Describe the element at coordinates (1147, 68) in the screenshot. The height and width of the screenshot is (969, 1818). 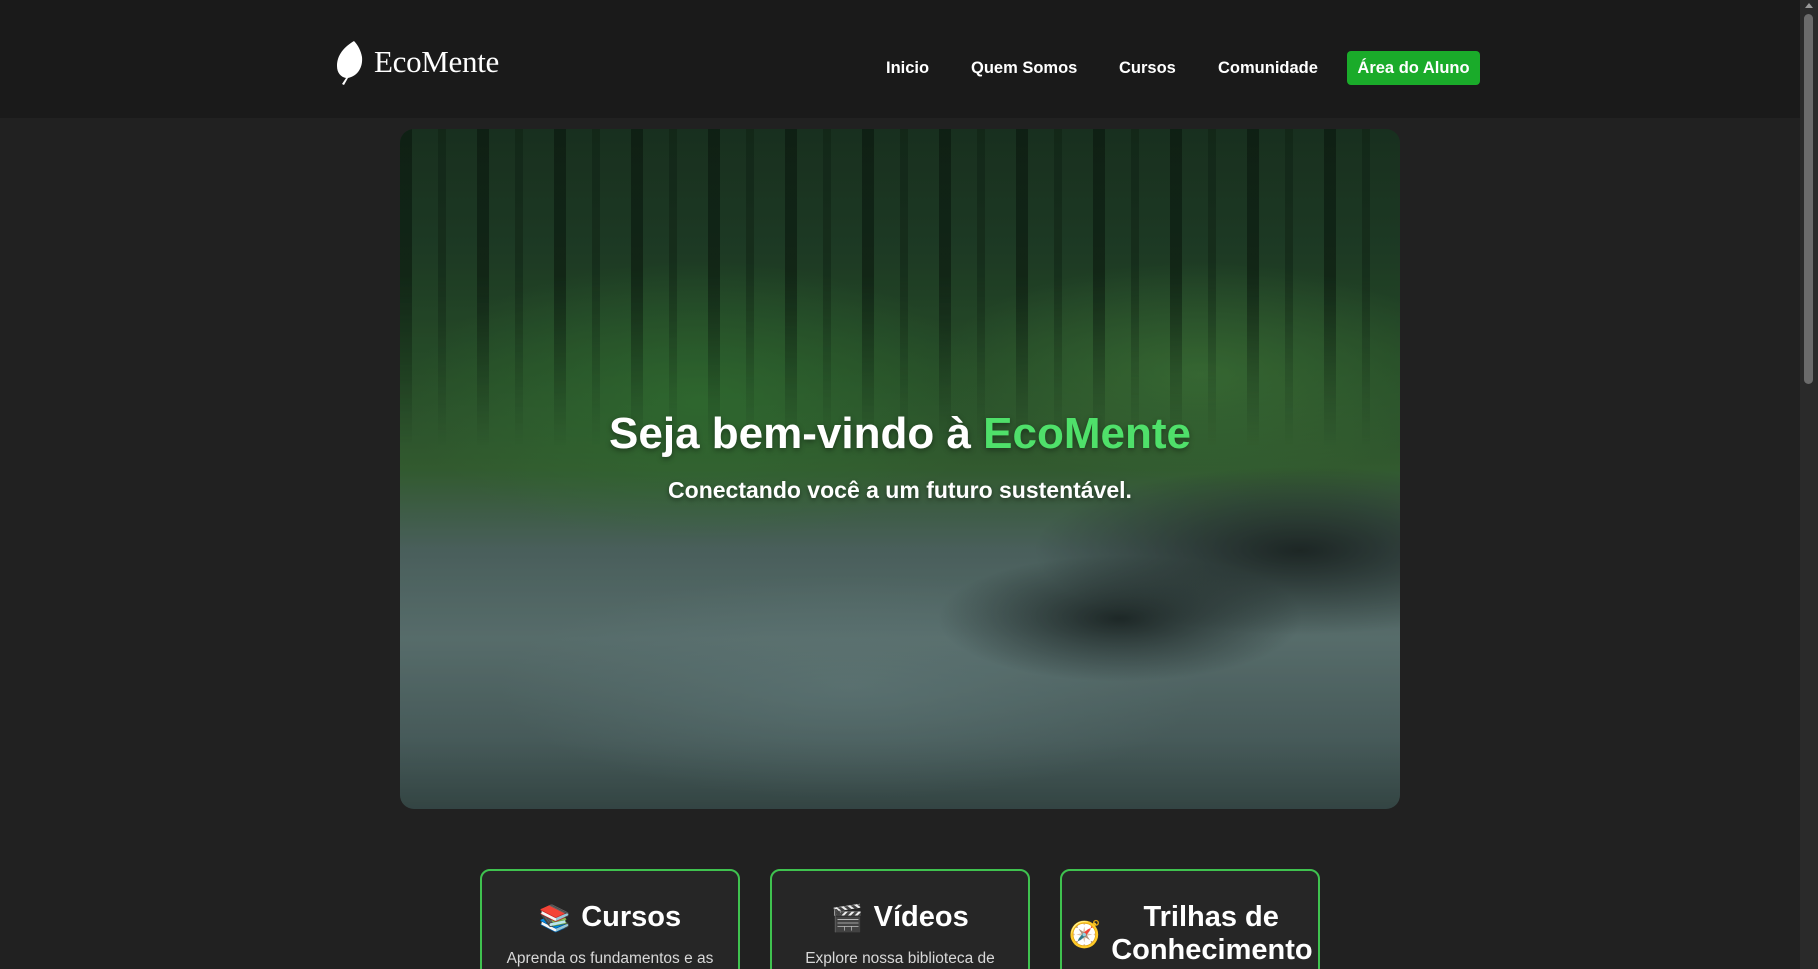
I see `nav-link-cursos: Cursos` at that location.